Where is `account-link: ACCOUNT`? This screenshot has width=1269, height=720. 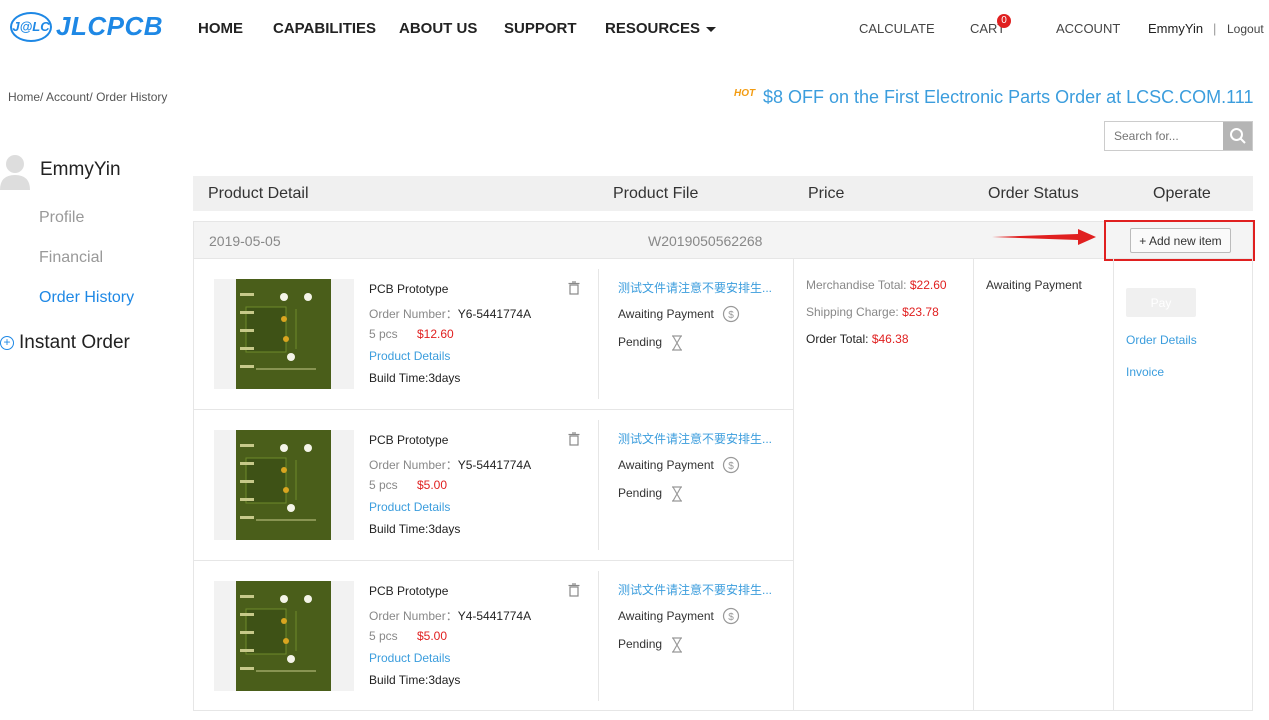
account-link: ACCOUNT is located at coordinates (1088, 28).